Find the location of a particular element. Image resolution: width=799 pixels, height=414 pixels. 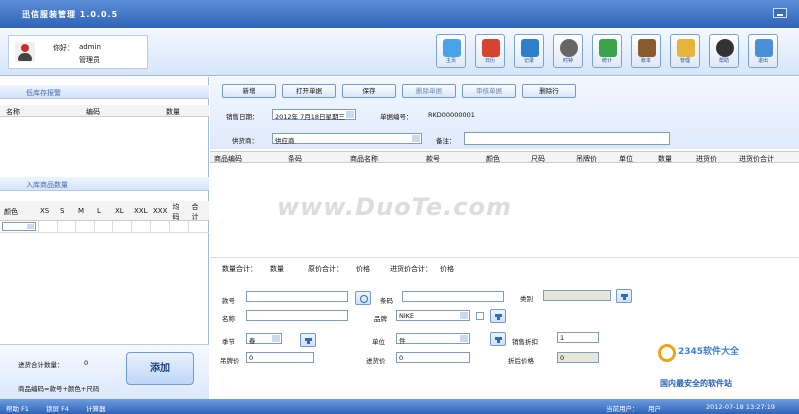

toolbar-home-button: 主页 is located at coordinates (451, 51).